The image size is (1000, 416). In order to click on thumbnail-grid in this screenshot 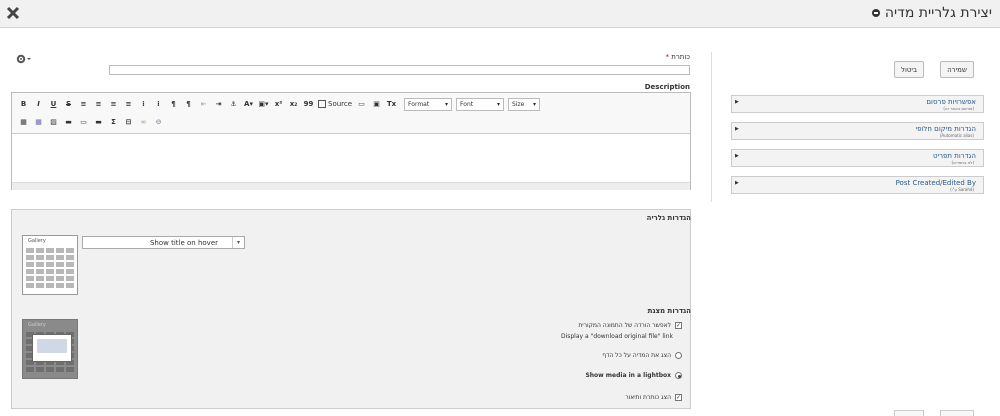, I will do `click(51, 268)`.